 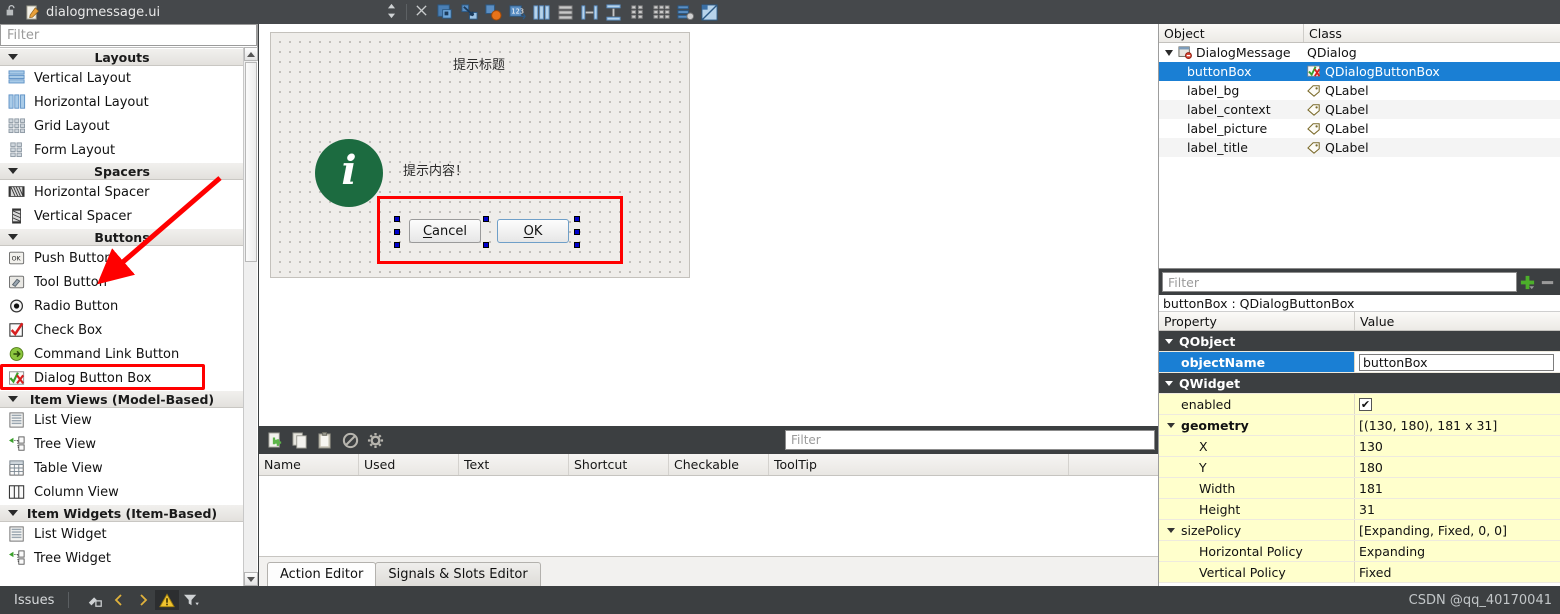 What do you see at coordinates (1359, 52) in the screenshot?
I see `object-row-DialogMessage: DialogMessage QDialog` at bounding box center [1359, 52].